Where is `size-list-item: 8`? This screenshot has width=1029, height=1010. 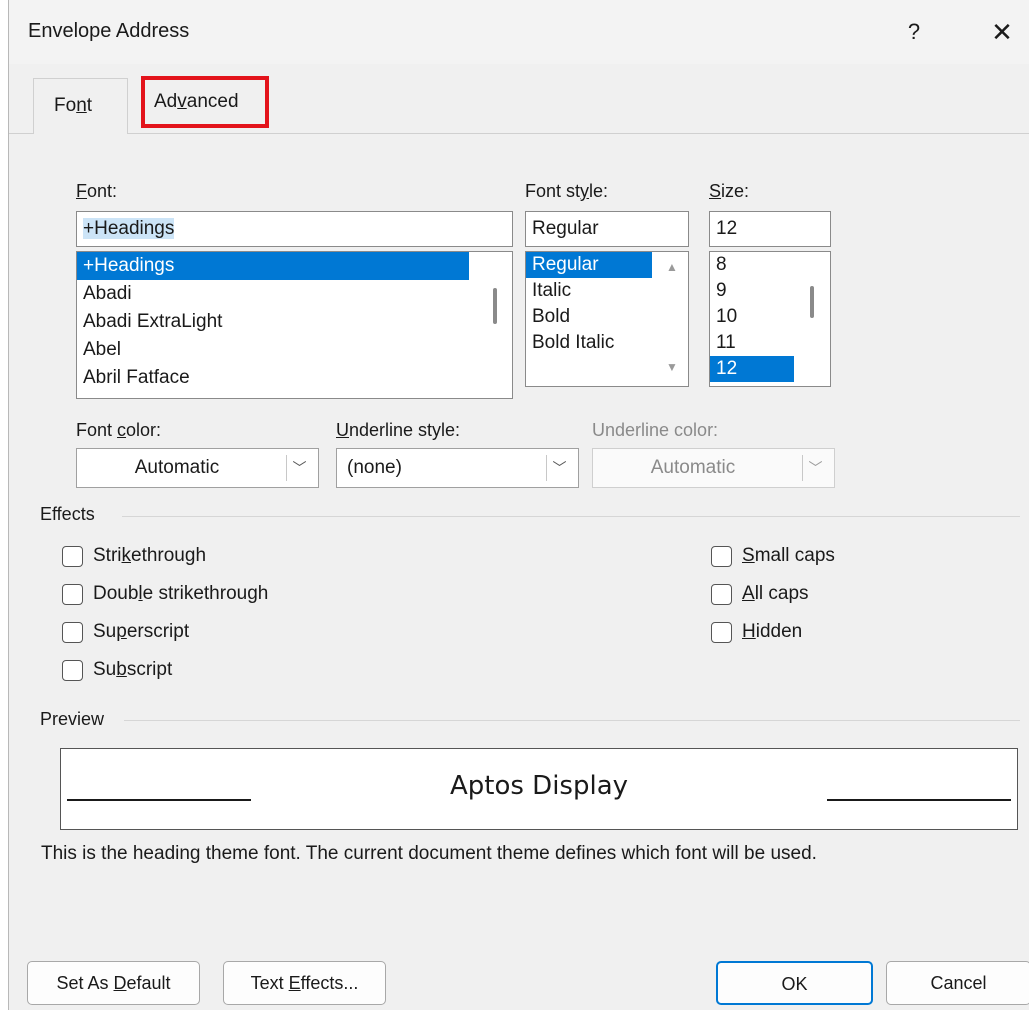
size-list-item: 8 is located at coordinates (770, 265).